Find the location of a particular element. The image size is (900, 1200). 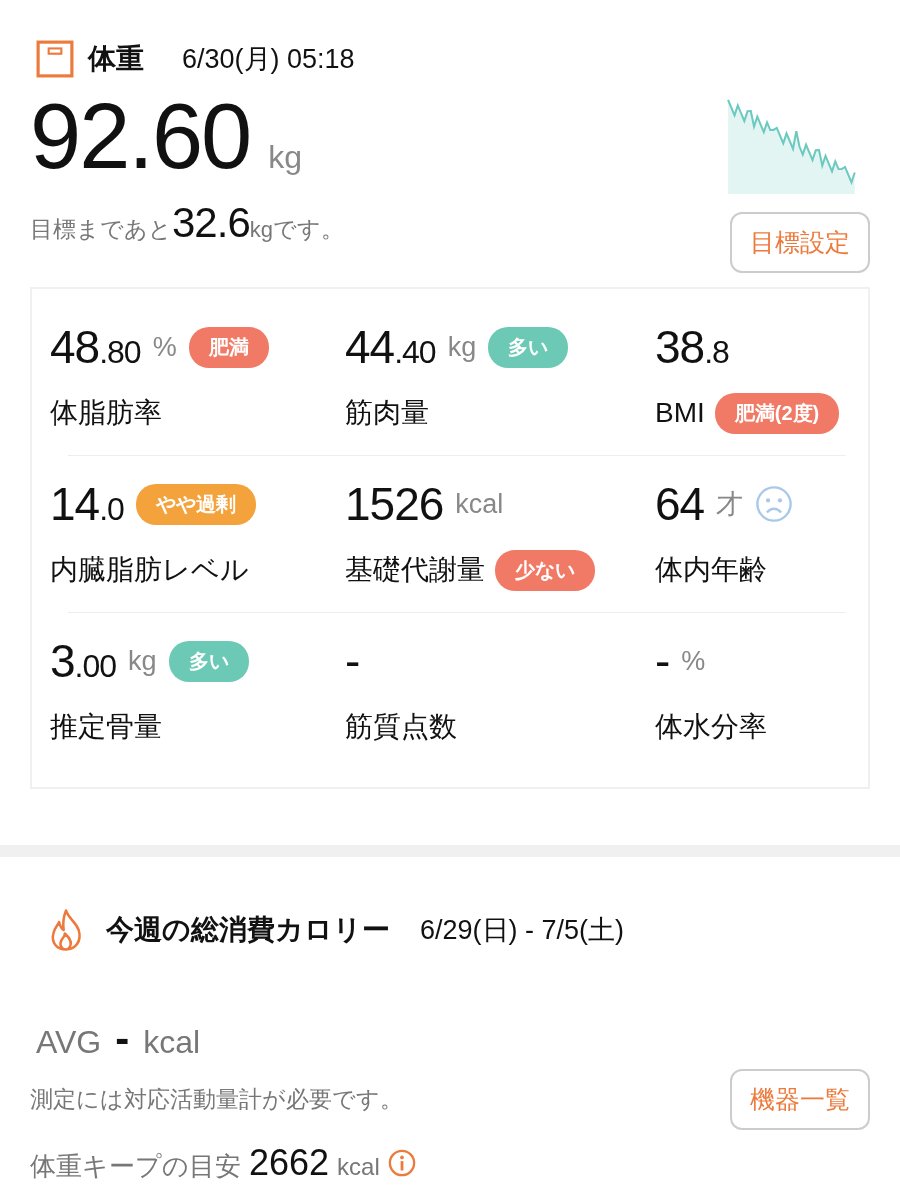

weight-value: 92.60 is located at coordinates (140, 136).